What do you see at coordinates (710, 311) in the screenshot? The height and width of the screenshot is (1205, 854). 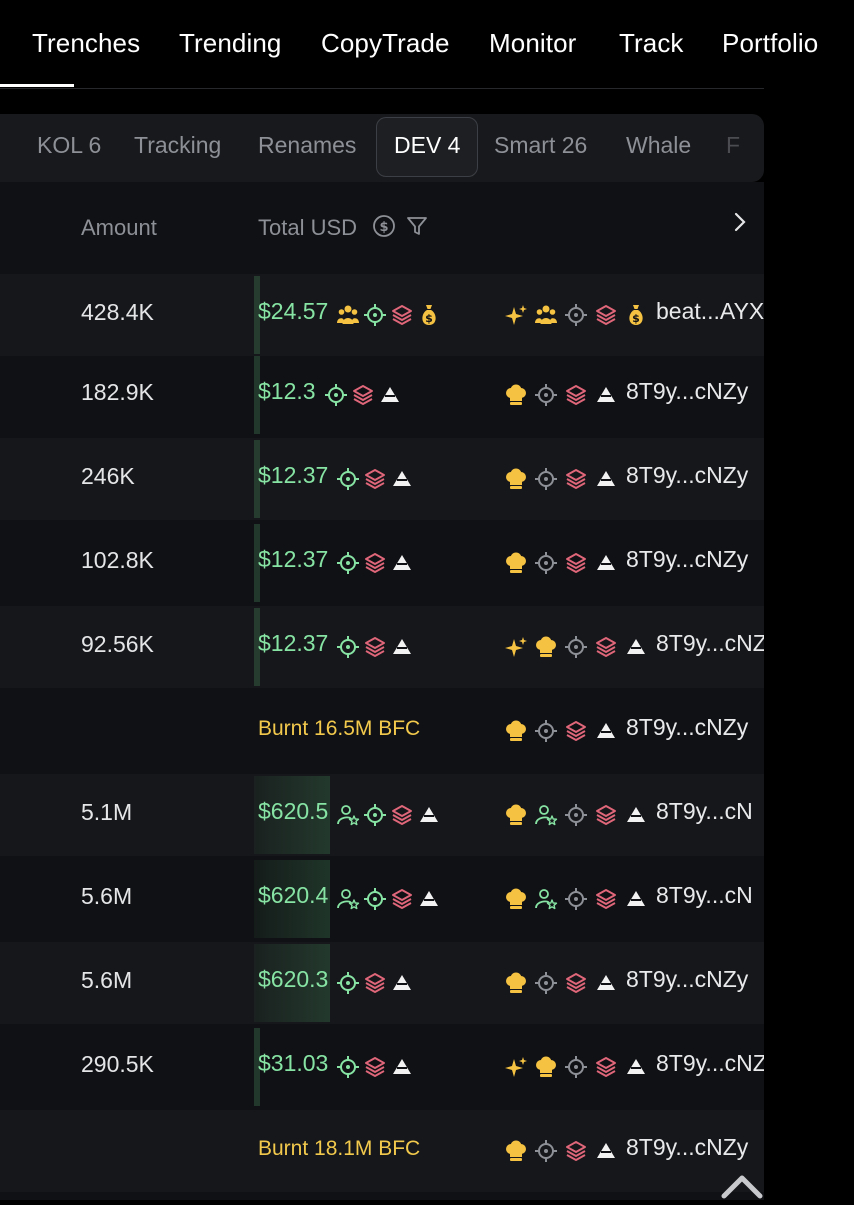 I see `maker-address-link: beat...AYX` at bounding box center [710, 311].